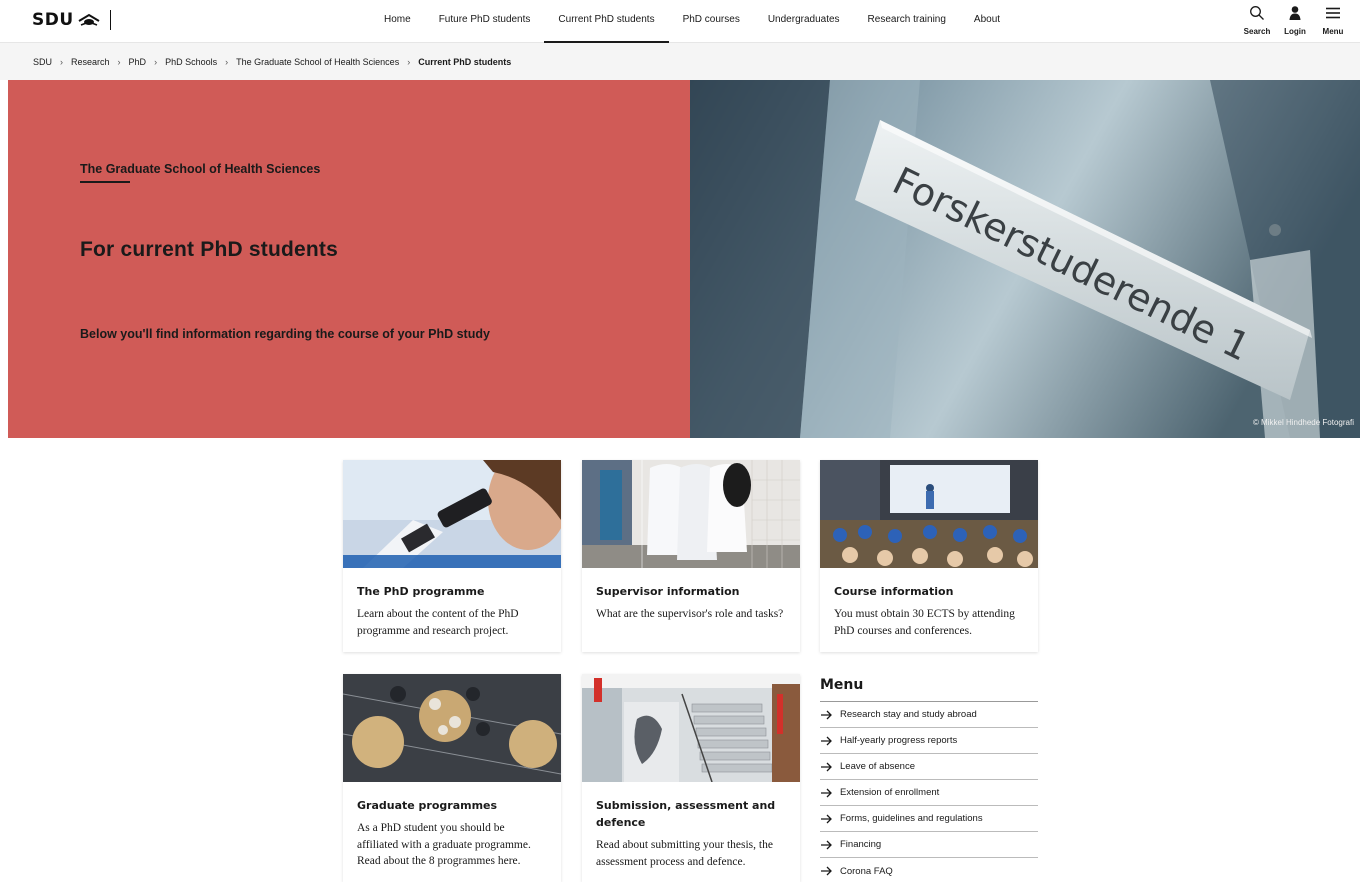 This screenshot has height=882, width=1360. I want to click on nav-about: About, so click(987, 21).